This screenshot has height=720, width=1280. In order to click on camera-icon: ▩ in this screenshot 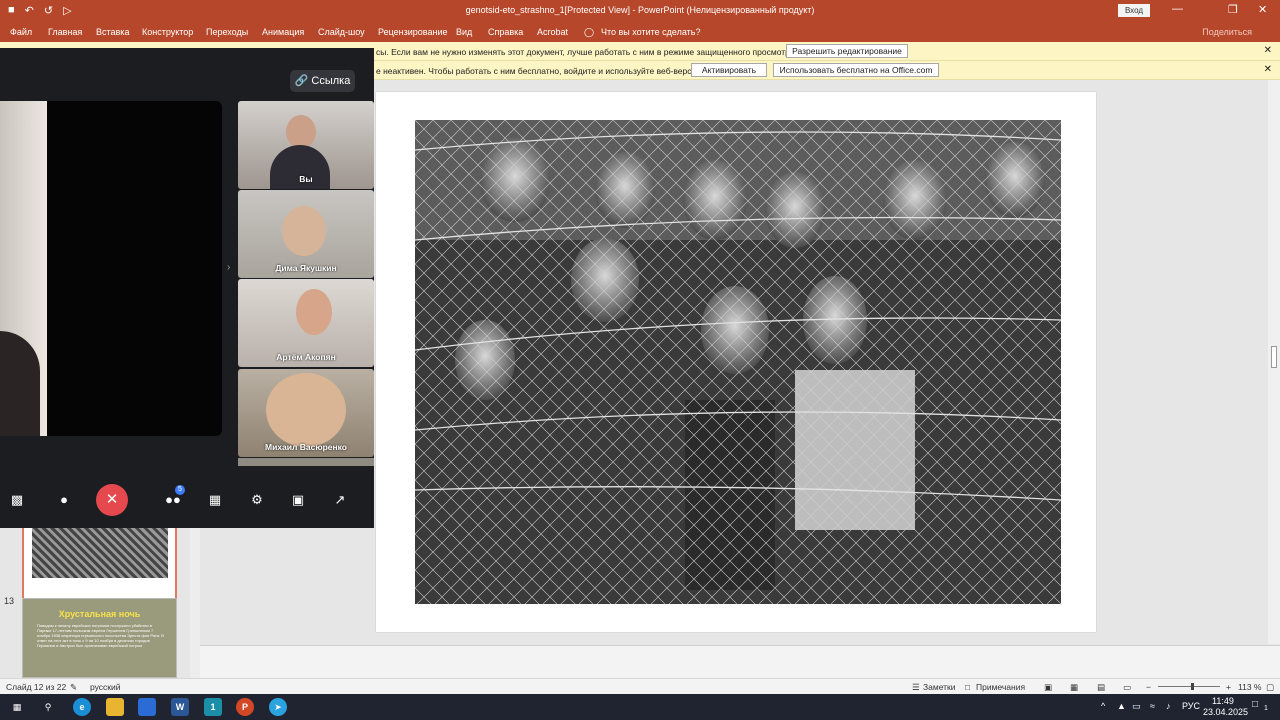, I will do `click(17, 500)`.